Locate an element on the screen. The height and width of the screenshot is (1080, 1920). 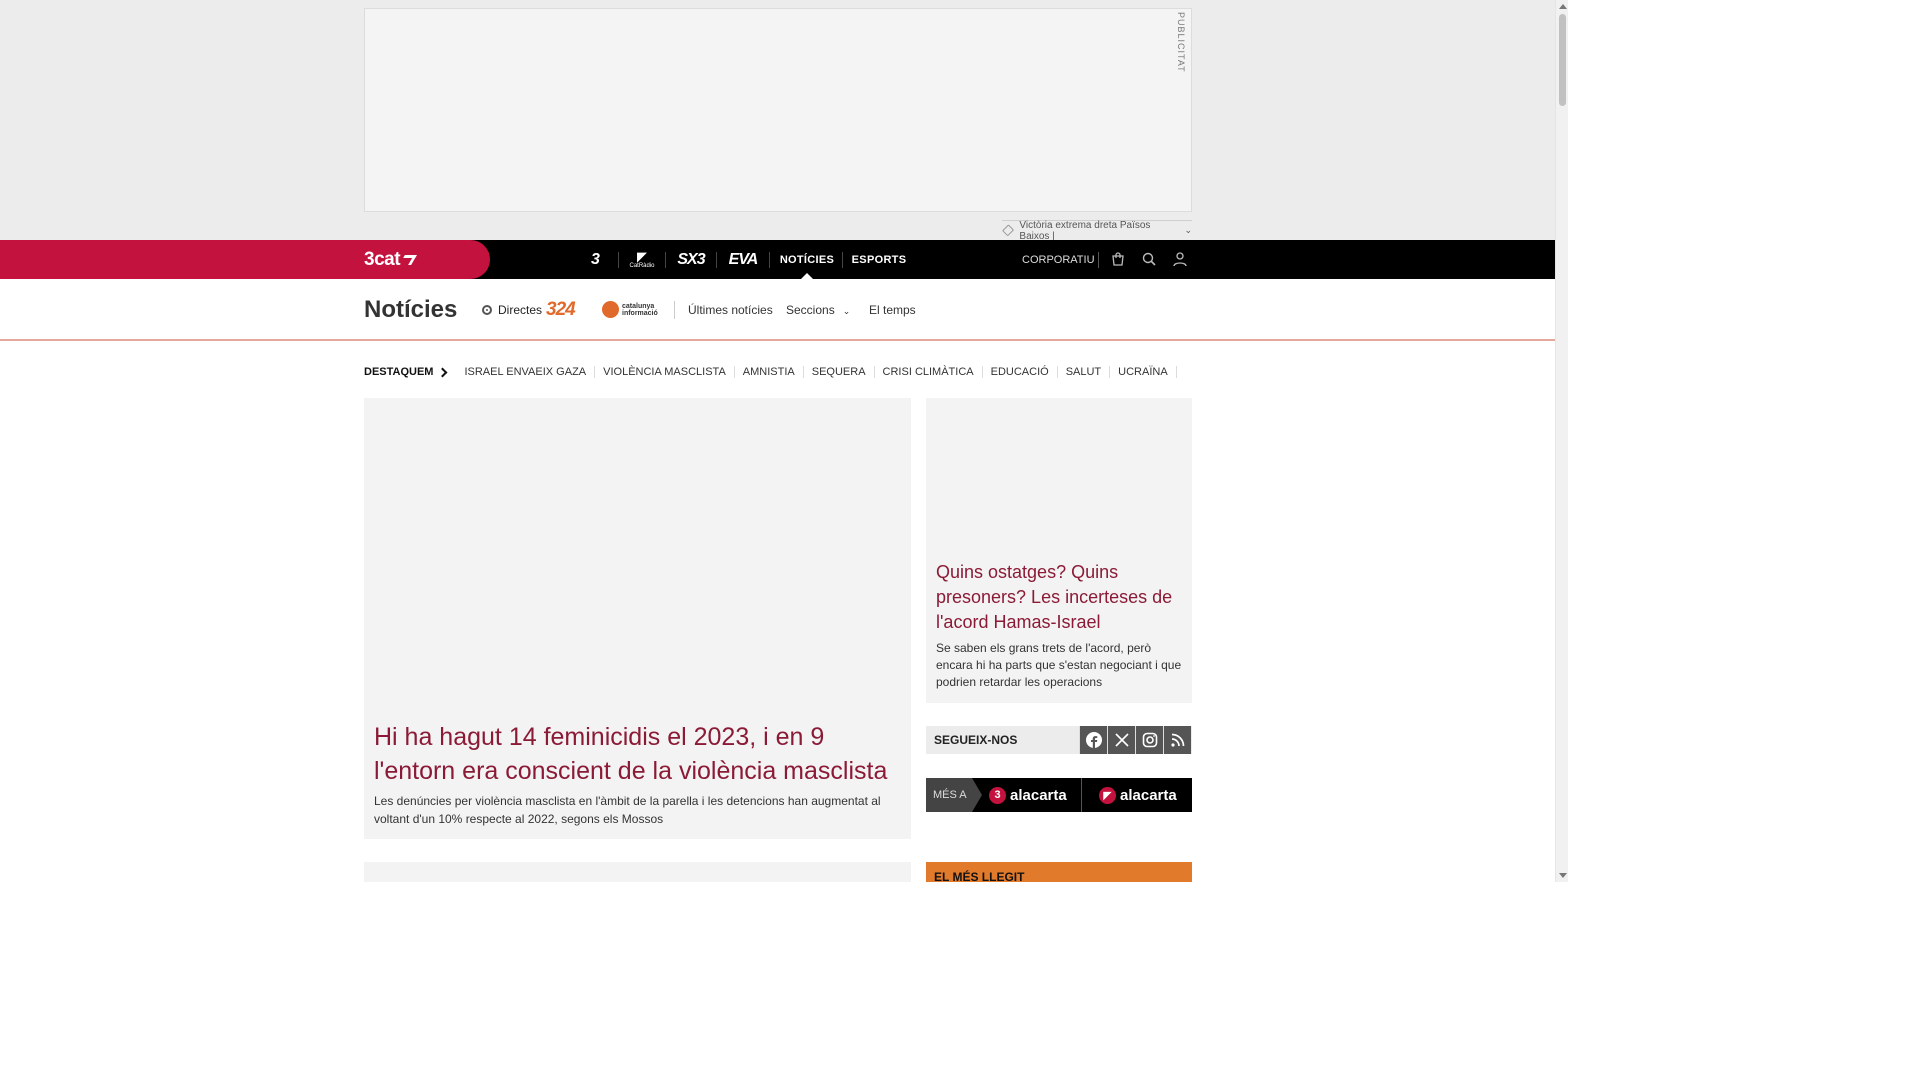
channel-catradio-label: CatRàdio is located at coordinates (642, 265).